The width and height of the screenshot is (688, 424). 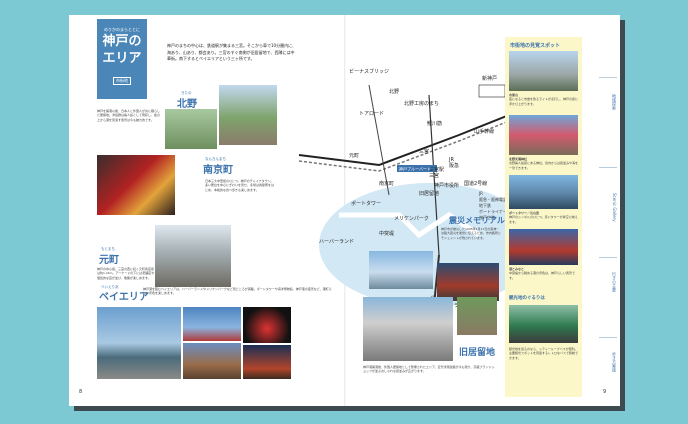 I want to click on kyukyoryuchi-heading: 旧居留地, so click(x=477, y=353).